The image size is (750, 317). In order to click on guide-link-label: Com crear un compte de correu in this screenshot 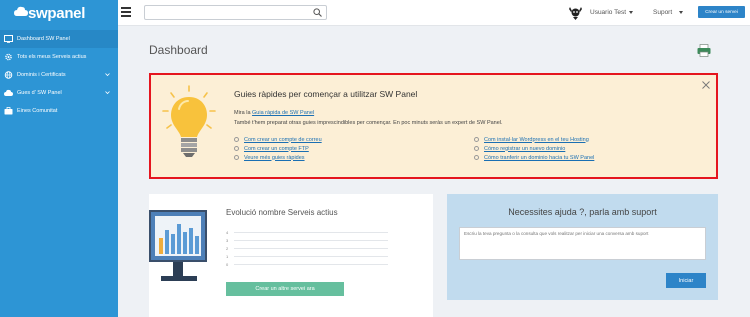, I will do `click(283, 139)`.